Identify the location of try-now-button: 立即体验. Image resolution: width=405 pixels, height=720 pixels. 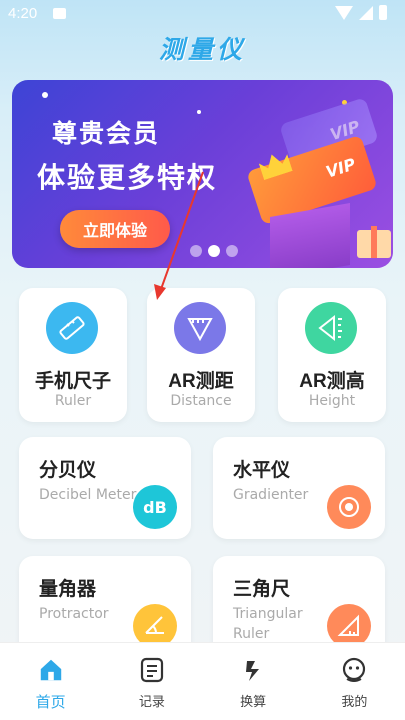
(115, 229).